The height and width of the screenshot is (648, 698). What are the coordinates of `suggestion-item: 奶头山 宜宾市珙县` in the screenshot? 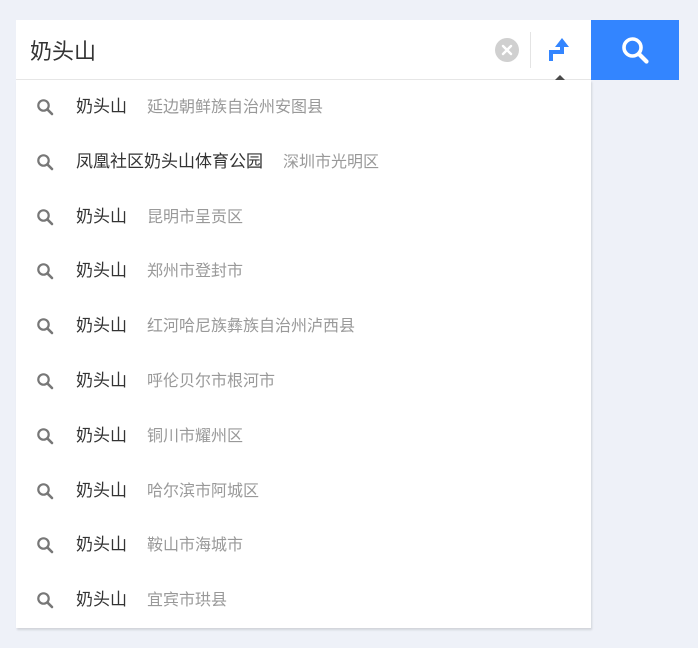 It's located at (303, 600).